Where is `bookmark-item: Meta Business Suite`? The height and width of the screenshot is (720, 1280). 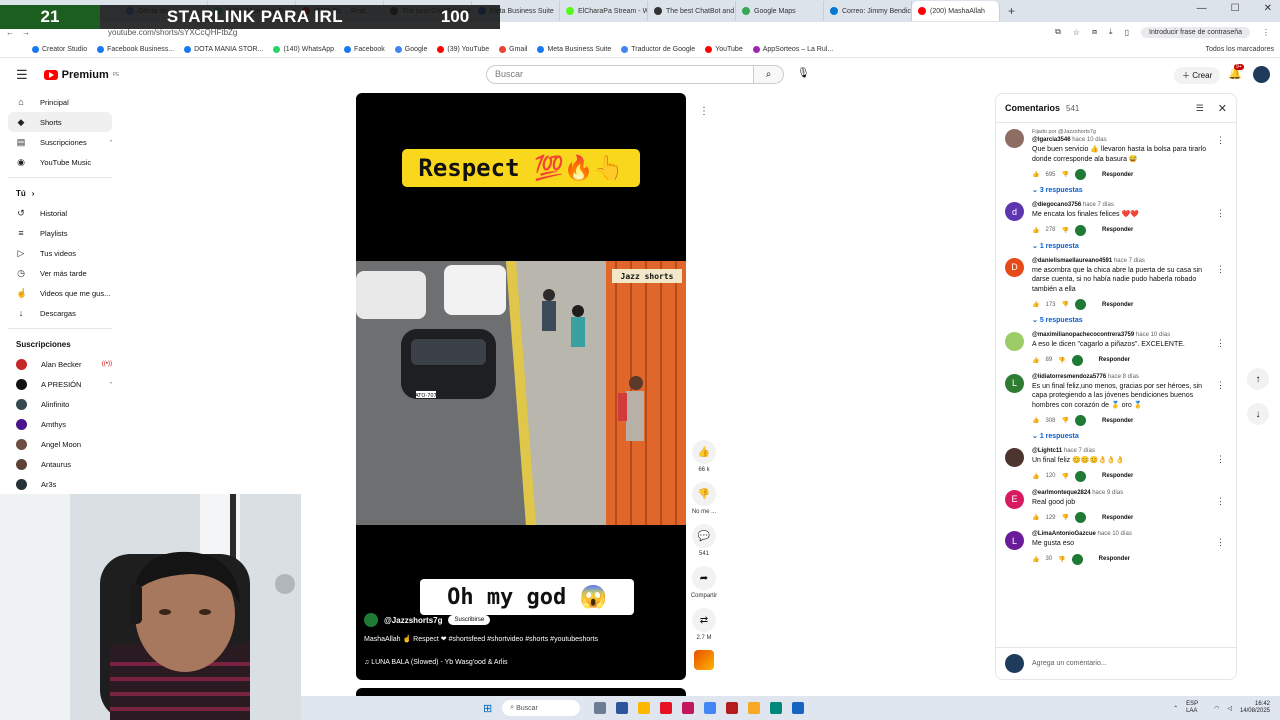 bookmark-item: Meta Business Suite is located at coordinates (574, 49).